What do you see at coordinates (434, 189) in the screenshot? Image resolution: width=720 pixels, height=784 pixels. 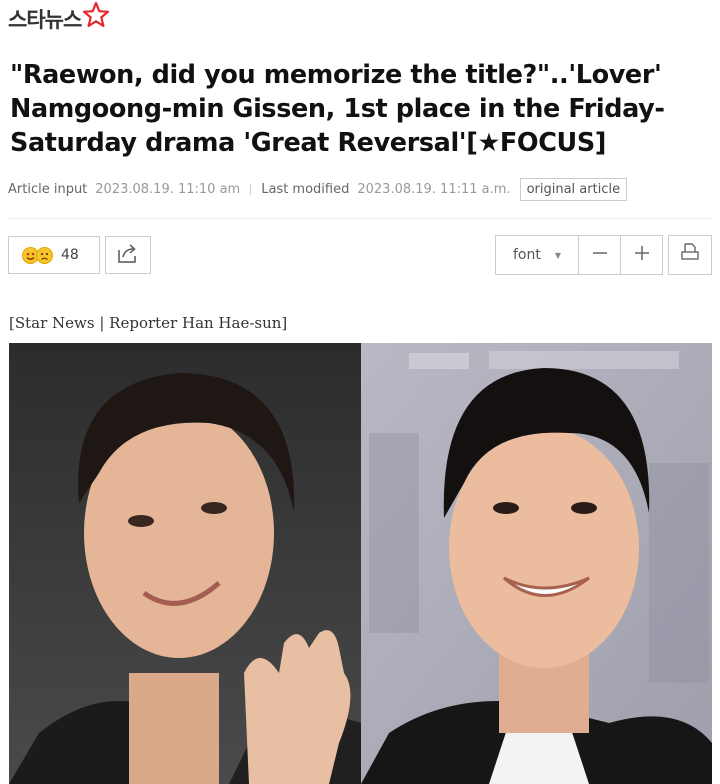 I see `last-modified-date: 2023.08.19. 11:11 a.m.` at bounding box center [434, 189].